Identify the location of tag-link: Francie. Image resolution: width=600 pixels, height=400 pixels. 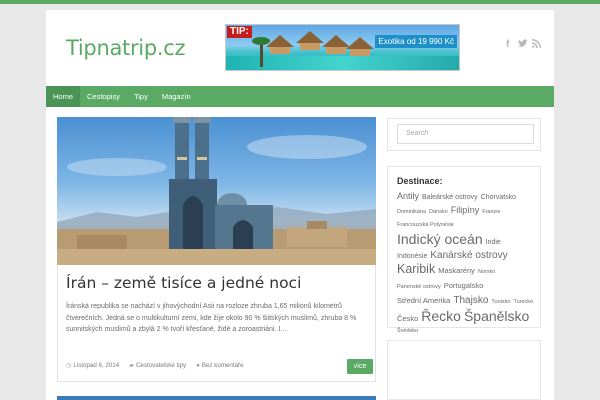
(491, 212).